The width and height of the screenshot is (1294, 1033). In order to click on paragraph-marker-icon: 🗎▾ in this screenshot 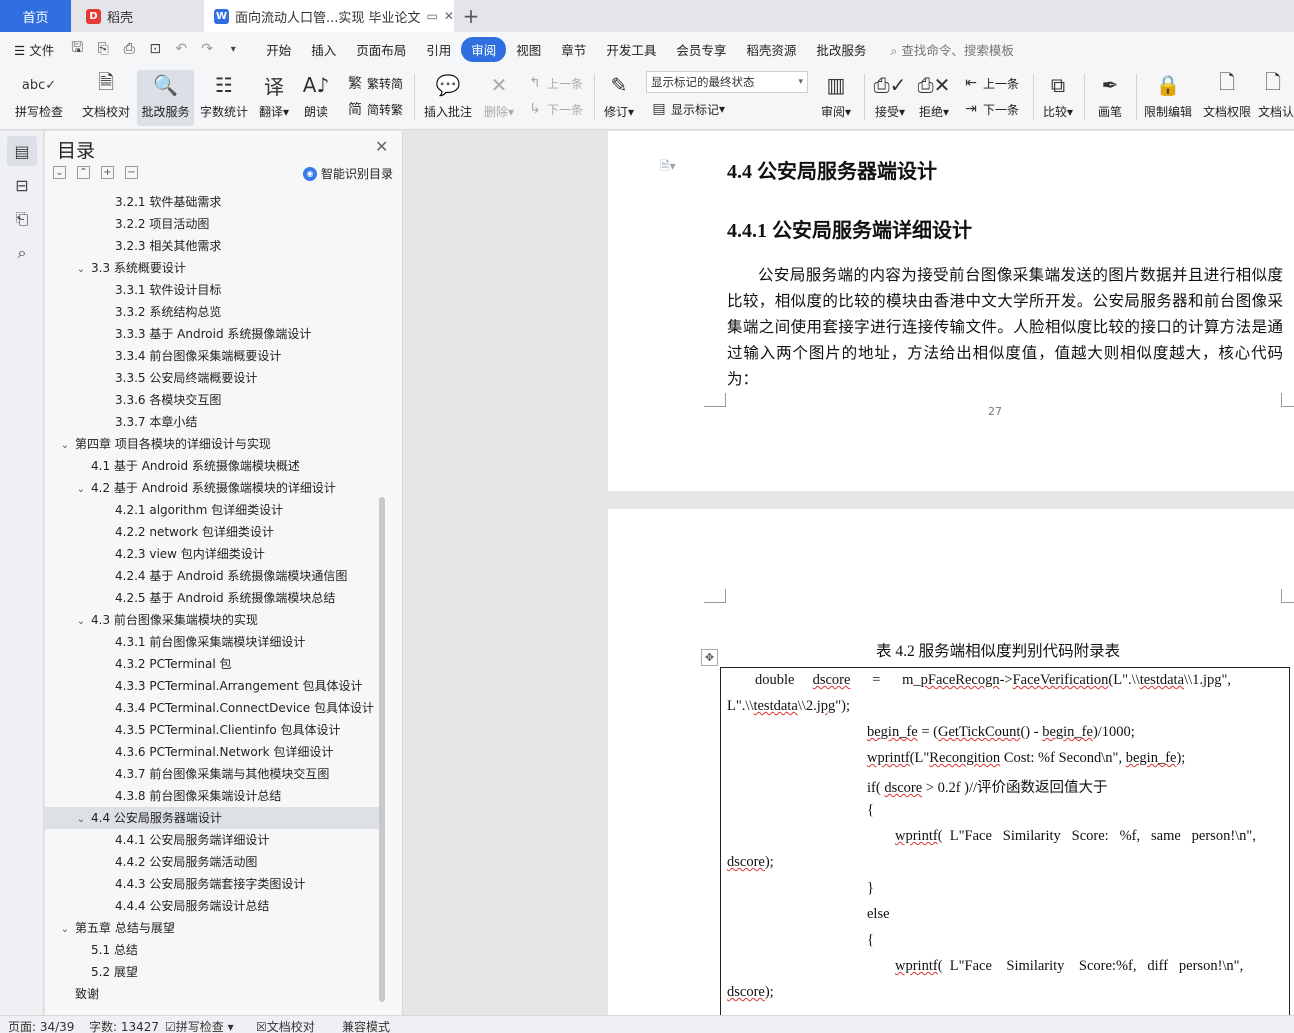, I will do `click(668, 167)`.